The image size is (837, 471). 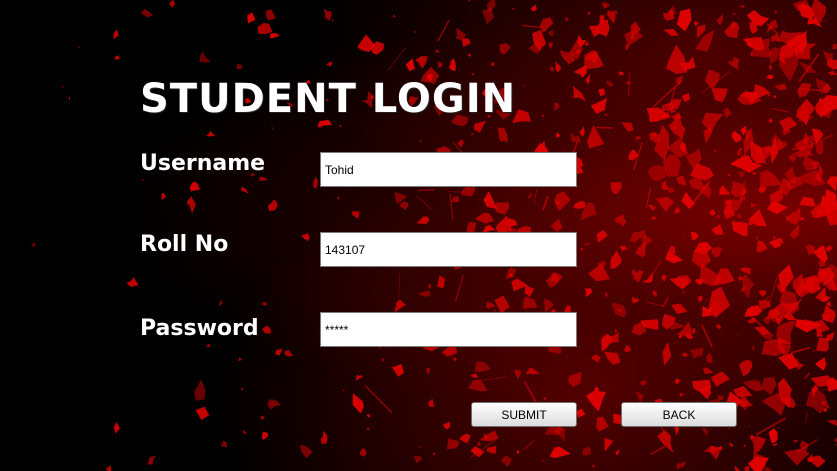 What do you see at coordinates (448, 169) in the screenshot?
I see `username-field` at bounding box center [448, 169].